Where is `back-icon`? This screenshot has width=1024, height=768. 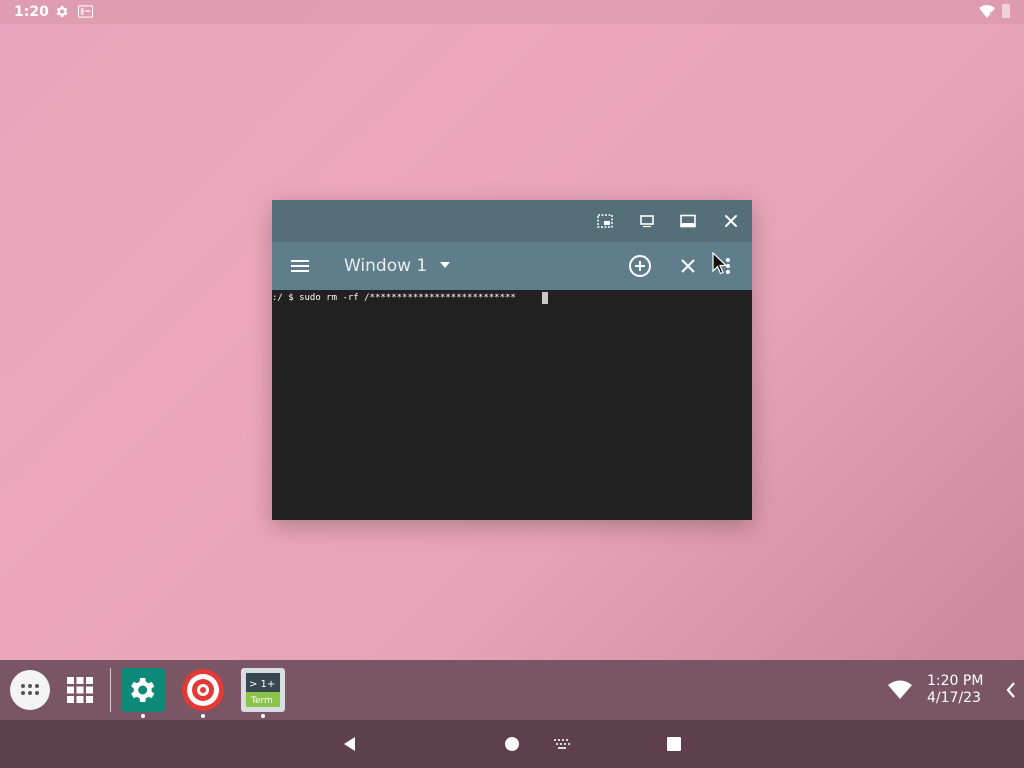
back-icon is located at coordinates (350, 744).